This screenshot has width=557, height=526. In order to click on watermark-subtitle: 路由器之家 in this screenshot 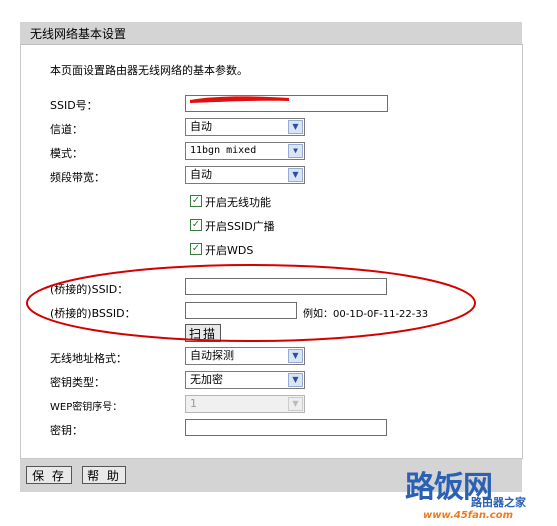, I will do `click(498, 502)`.